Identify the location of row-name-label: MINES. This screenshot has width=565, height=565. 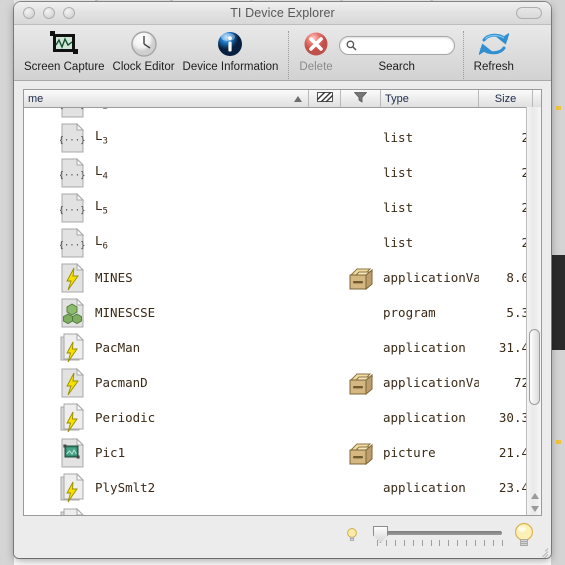
(114, 277).